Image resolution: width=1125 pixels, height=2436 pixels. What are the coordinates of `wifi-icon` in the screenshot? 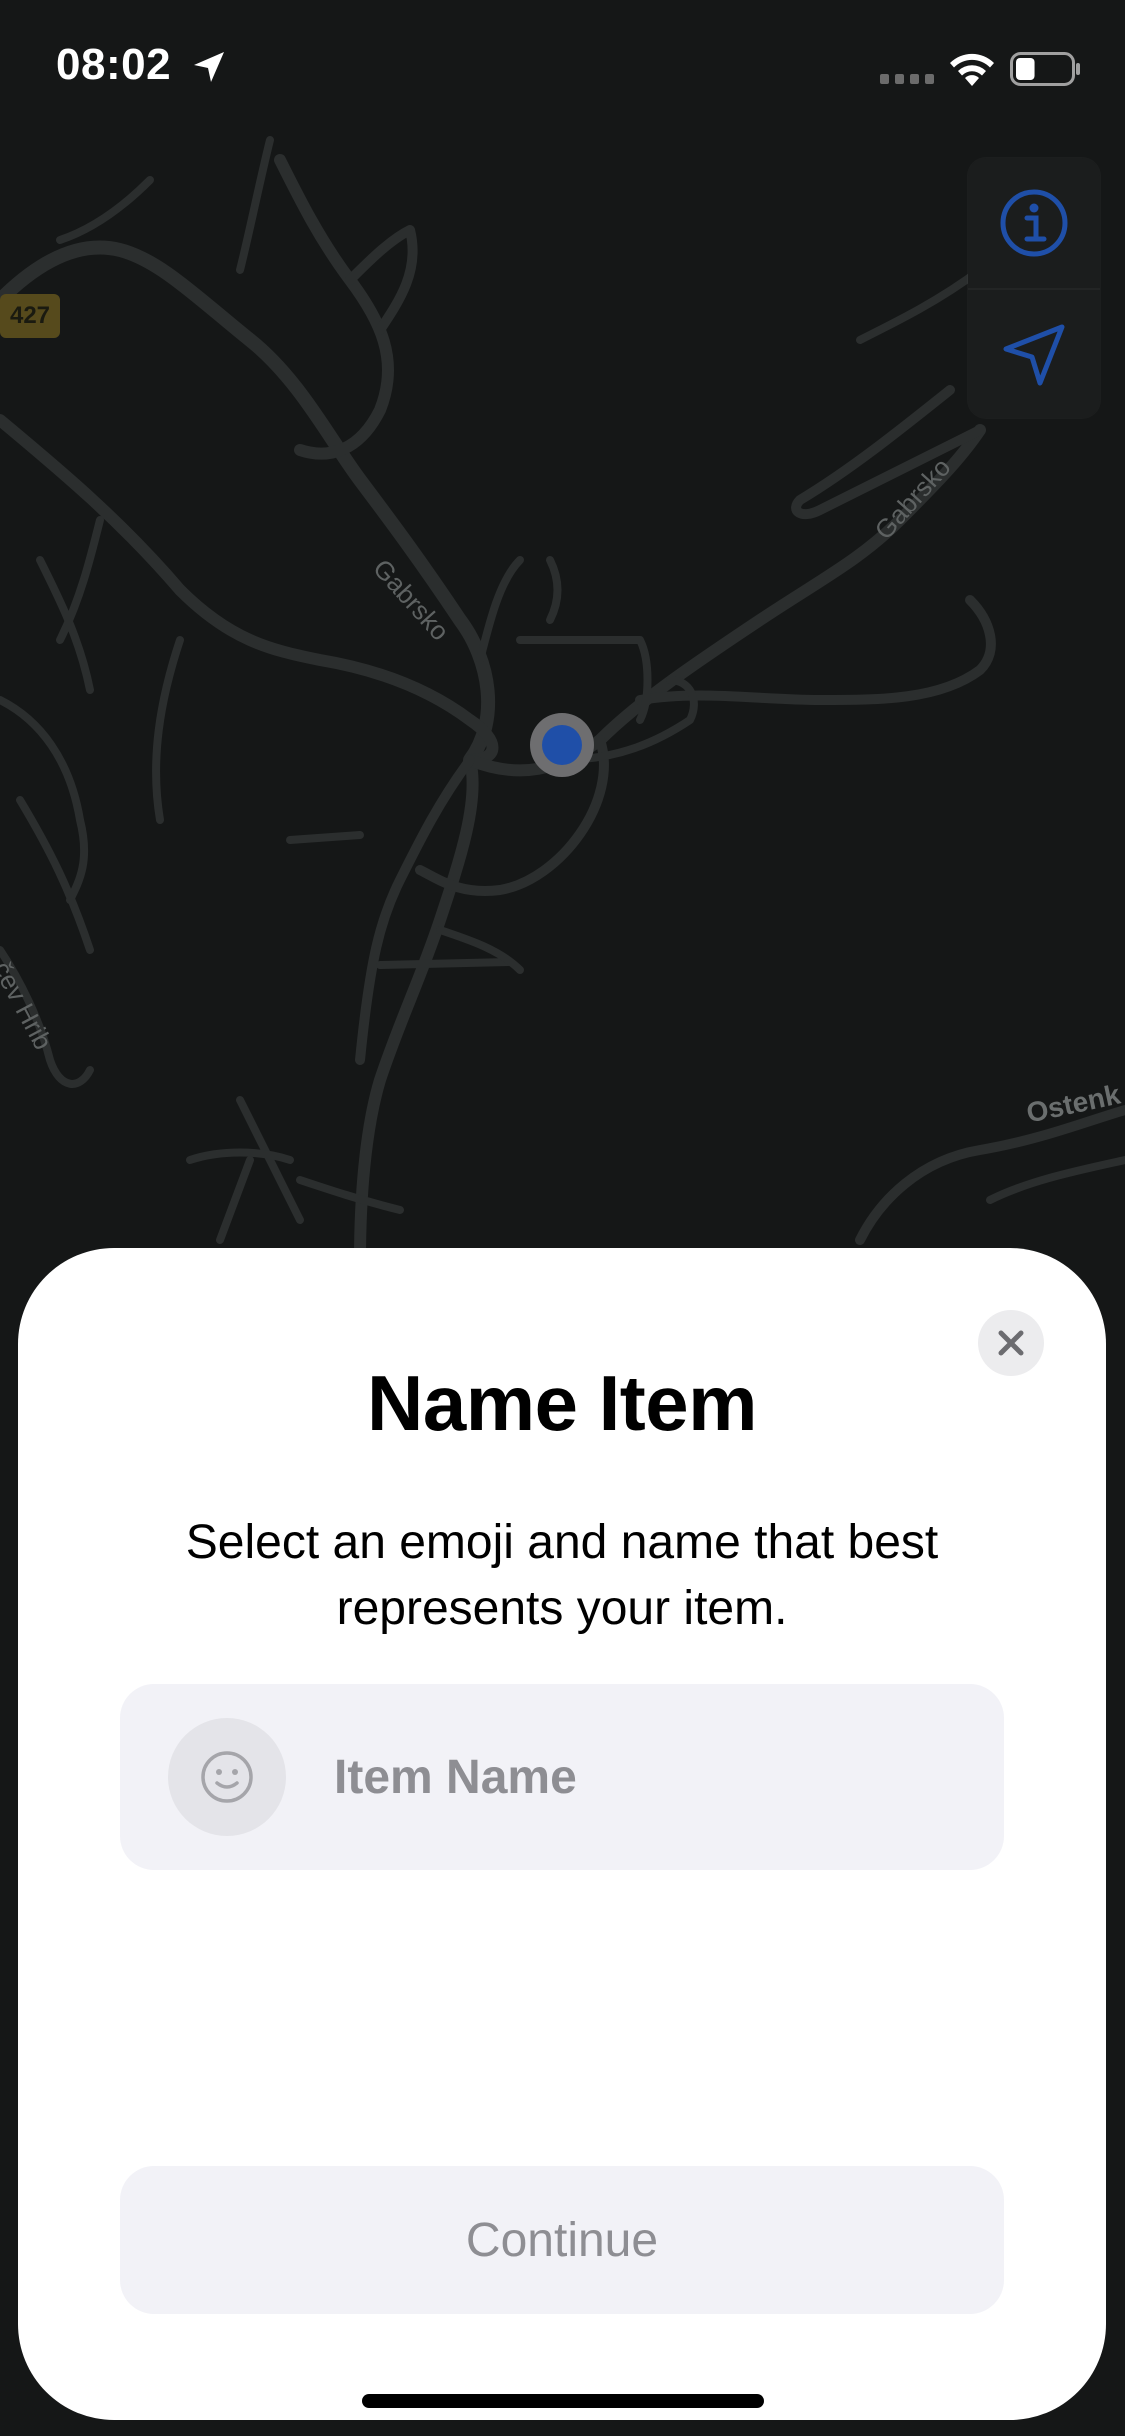 It's located at (972, 69).